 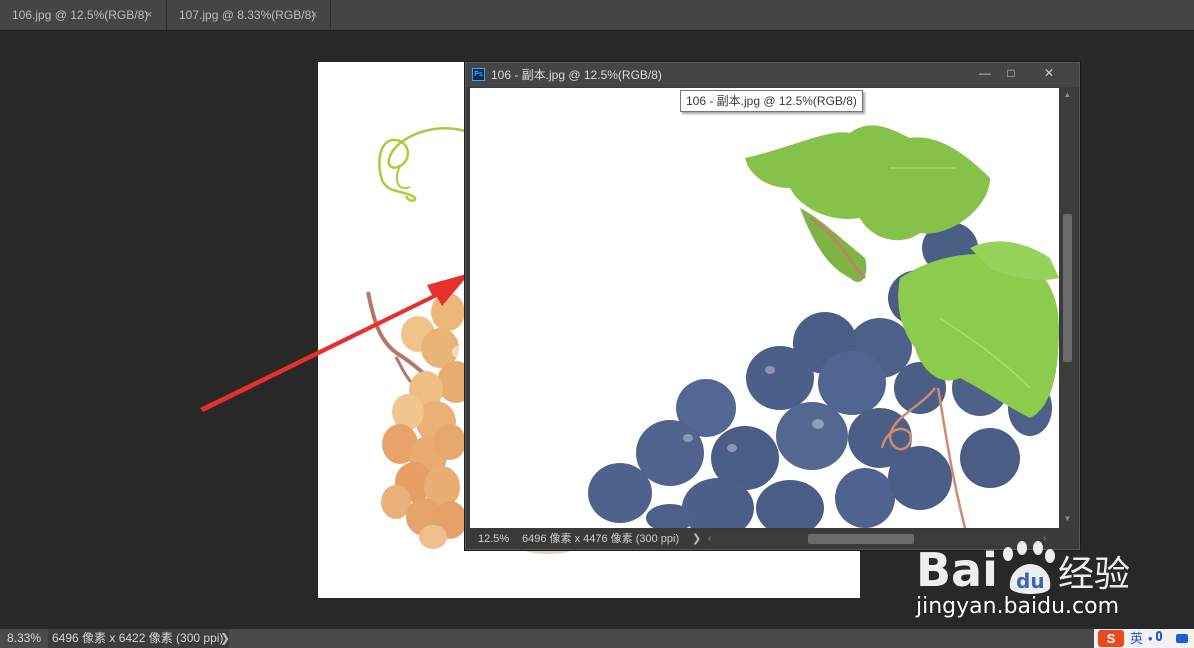 What do you see at coordinates (1018, 606) in the screenshot?
I see `watermark-domain: jingyan.baidu.com` at bounding box center [1018, 606].